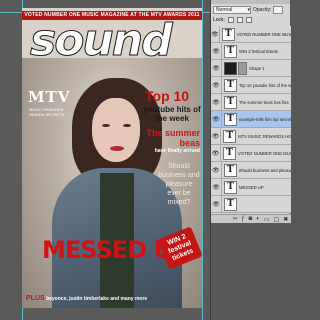 This screenshot has width=320, height=320. Describe the element at coordinates (47, 112) in the screenshot. I see `cover-mtv-subtitle: MUSIC REWARDS HIDDEN SECRETS` at that location.